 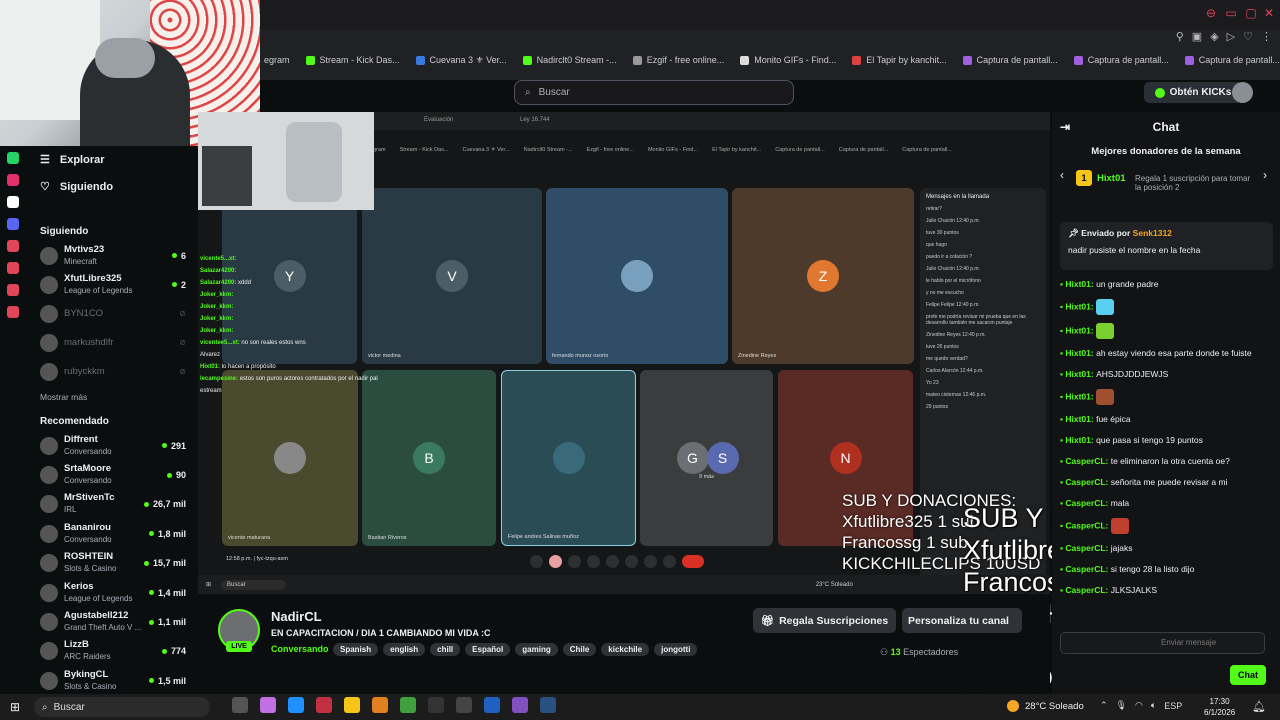 I want to click on stream-tag: jongotti, so click(x=676, y=649).